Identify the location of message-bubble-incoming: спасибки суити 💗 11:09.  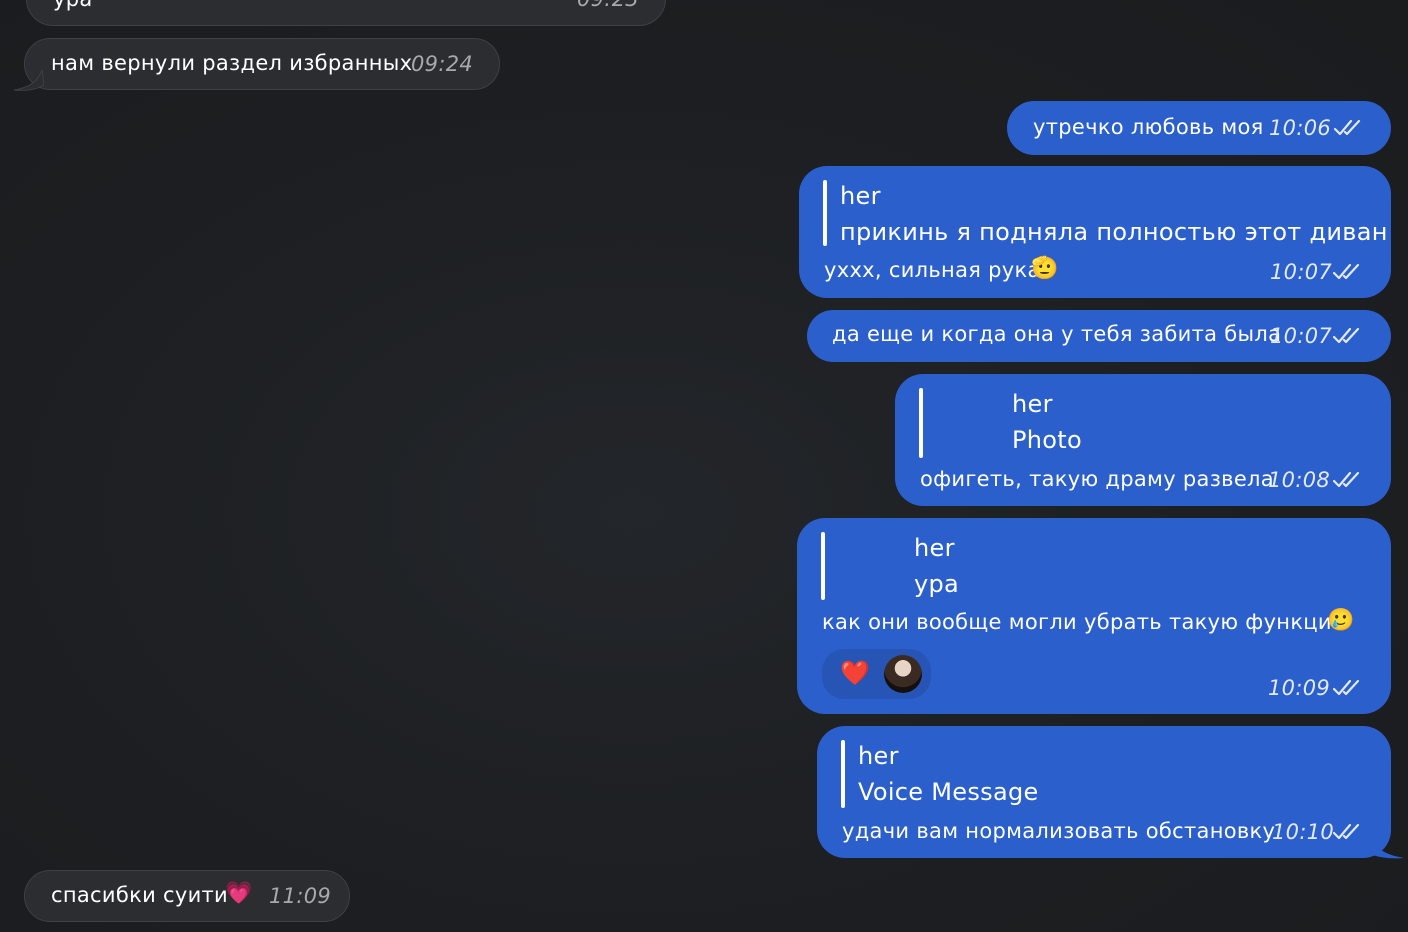
(187, 896).